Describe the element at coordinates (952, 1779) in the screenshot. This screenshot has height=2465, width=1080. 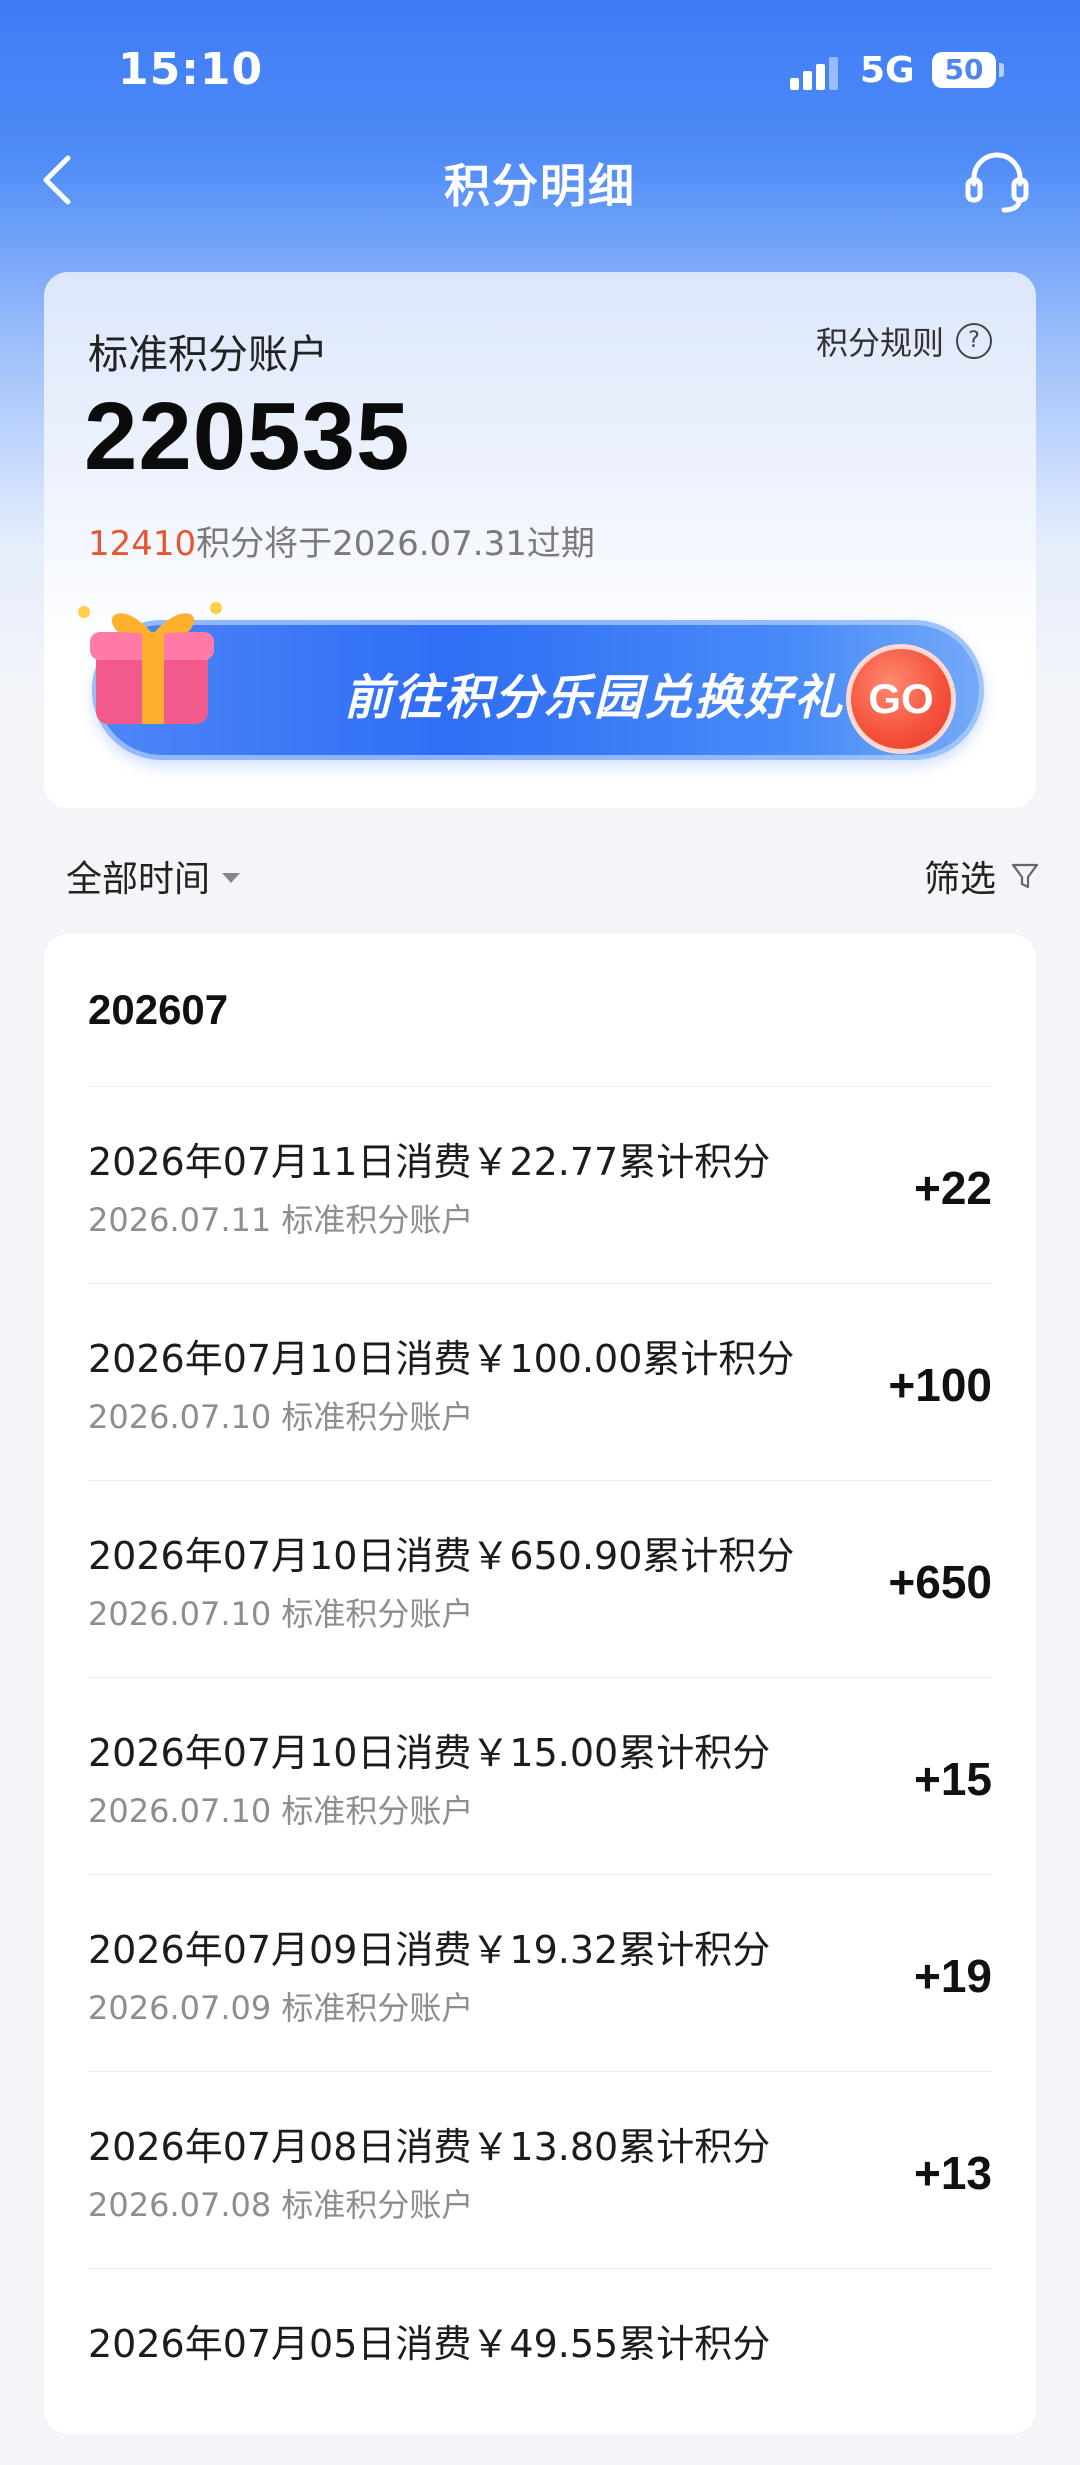
I see `item-amount: +15` at that location.